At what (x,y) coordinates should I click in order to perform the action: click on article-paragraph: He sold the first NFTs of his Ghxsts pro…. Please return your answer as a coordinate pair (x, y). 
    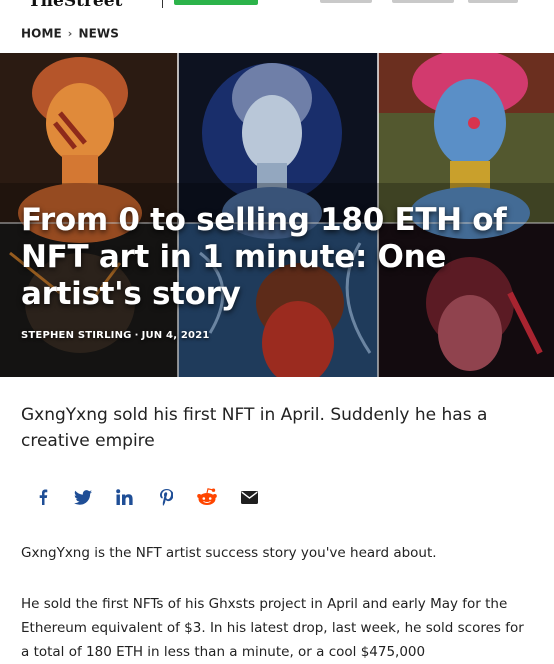
    Looking at the image, I should click on (272, 628).